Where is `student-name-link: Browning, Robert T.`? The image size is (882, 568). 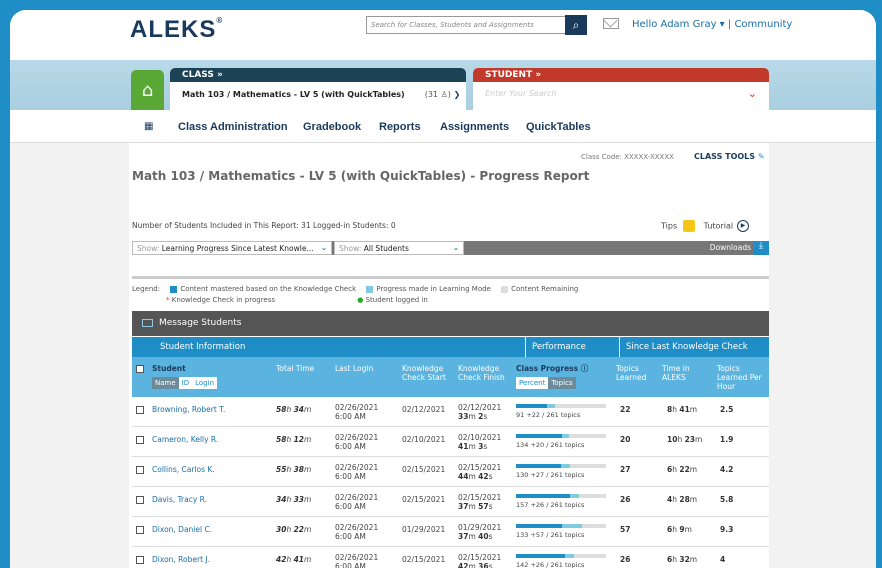 student-name-link: Browning, Robert T. is located at coordinates (188, 409).